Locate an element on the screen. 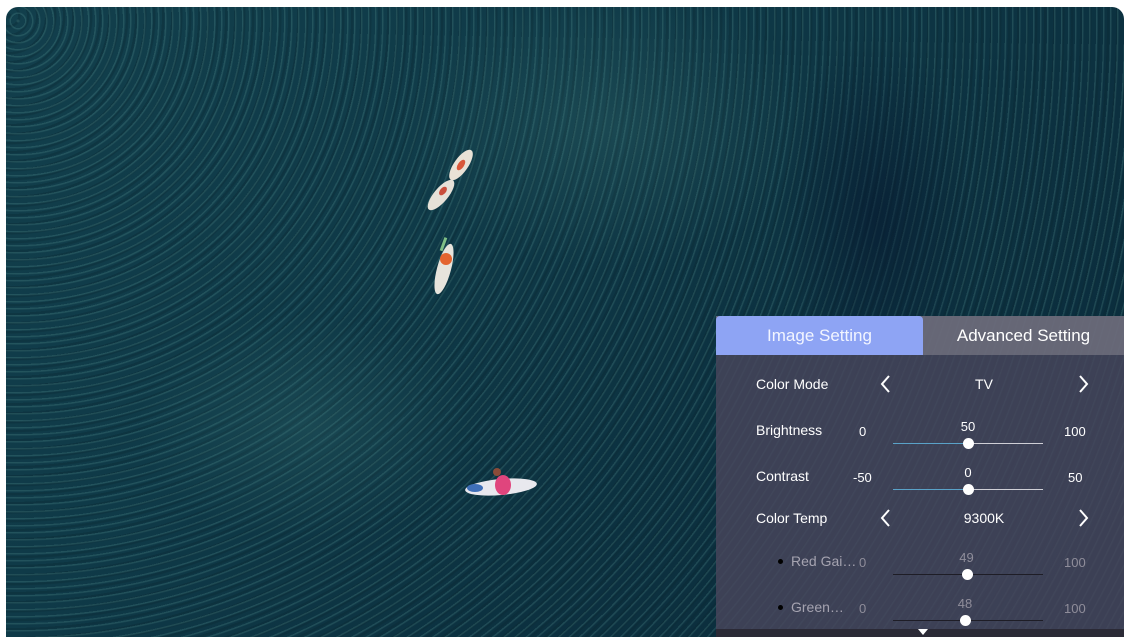  red-gain-value: 49 is located at coordinates (966, 557).